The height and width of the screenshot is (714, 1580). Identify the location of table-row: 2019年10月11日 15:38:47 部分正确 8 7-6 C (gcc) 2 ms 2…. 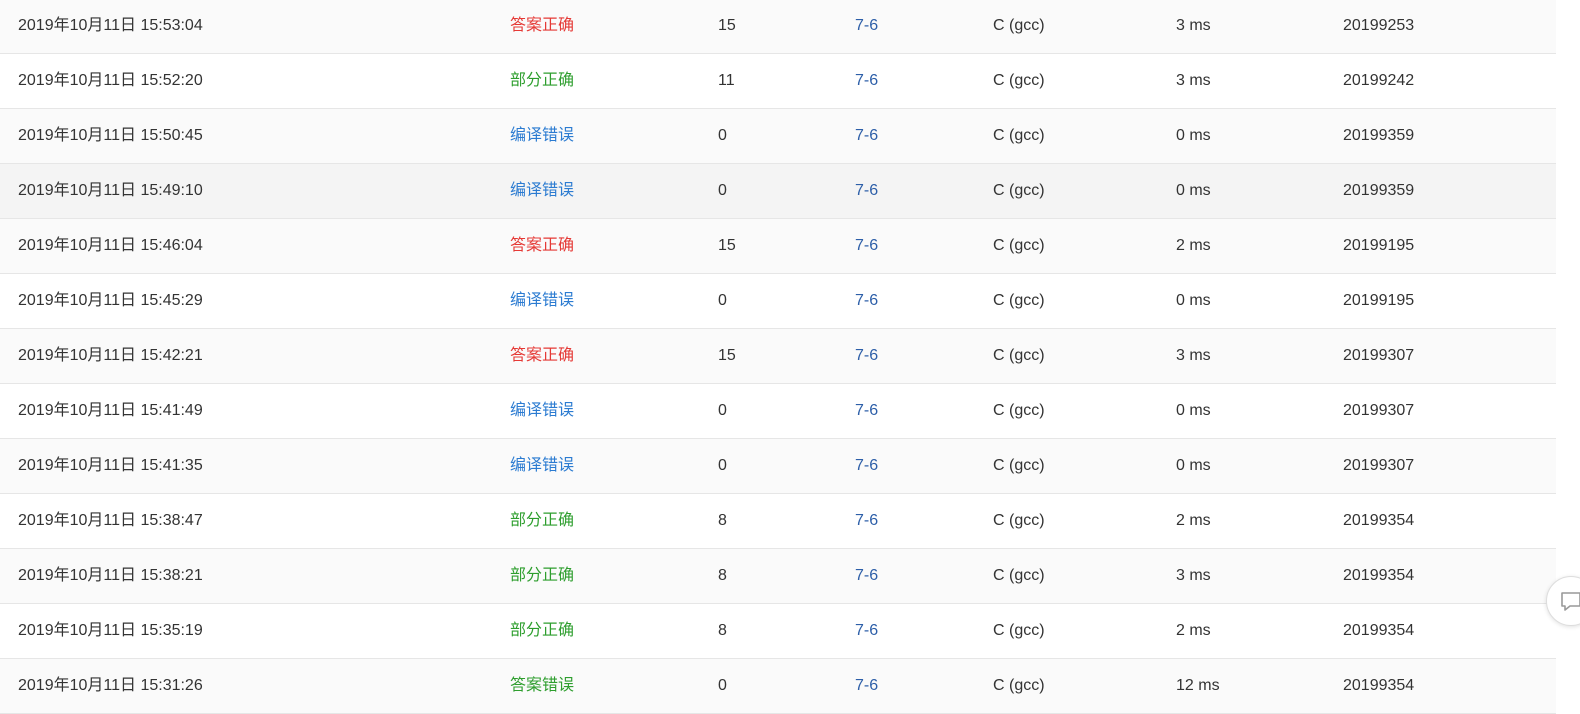
(778, 521).